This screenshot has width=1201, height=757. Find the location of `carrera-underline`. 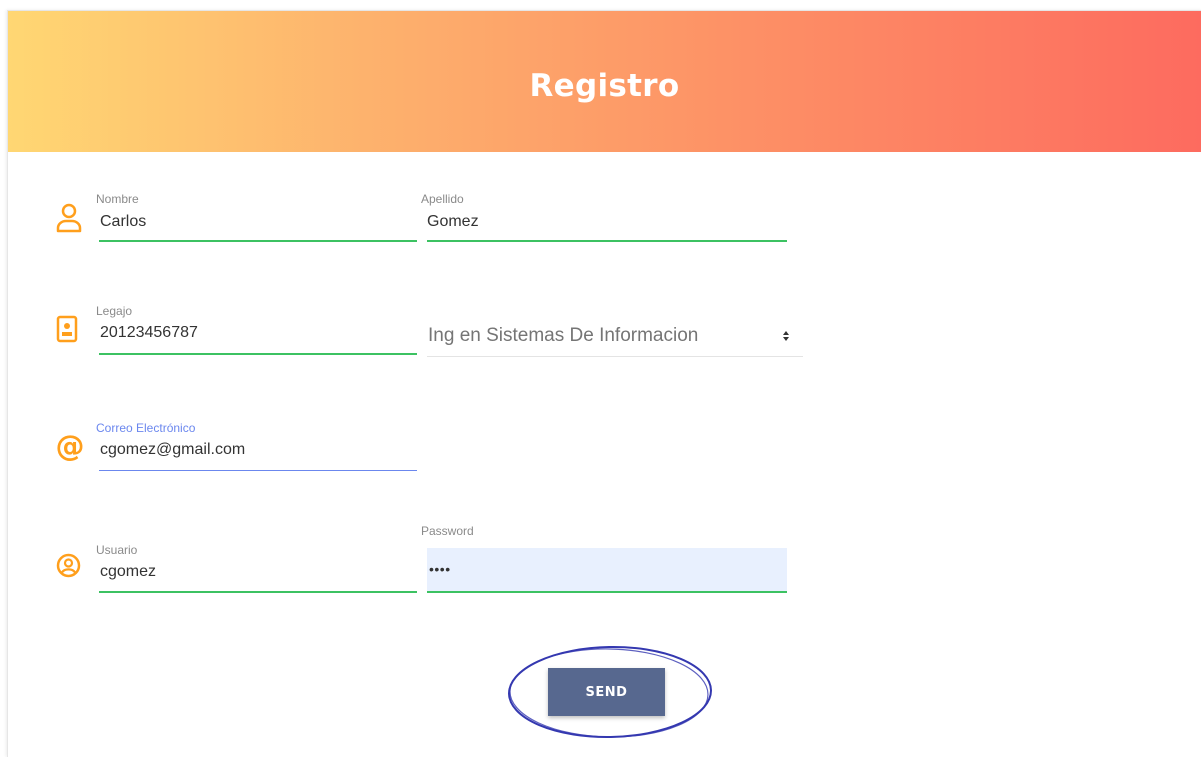

carrera-underline is located at coordinates (615, 356).